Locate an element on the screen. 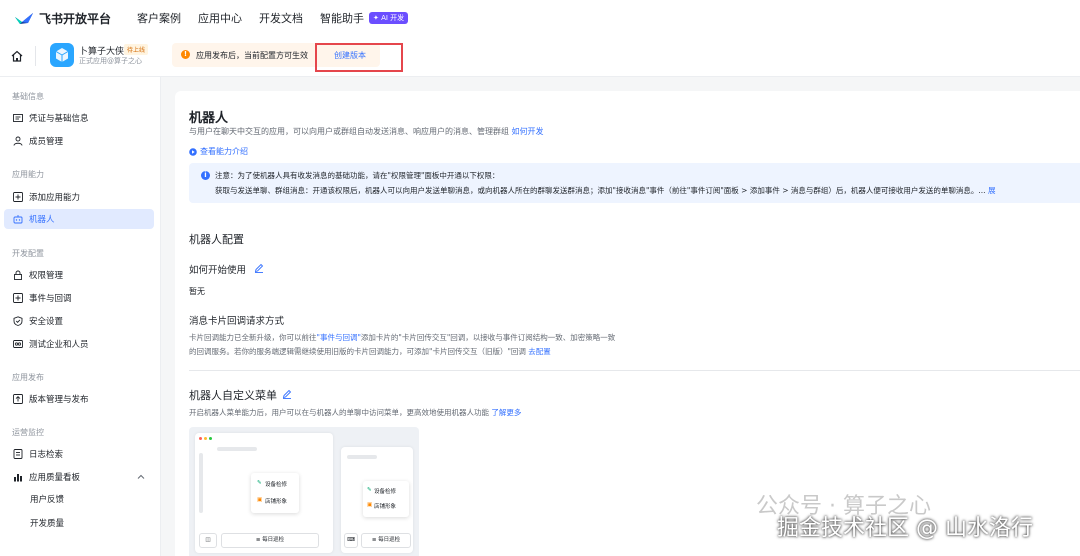 The width and height of the screenshot is (1080, 556). nav-smart-assistant: 智能助手 is located at coordinates (342, 18).